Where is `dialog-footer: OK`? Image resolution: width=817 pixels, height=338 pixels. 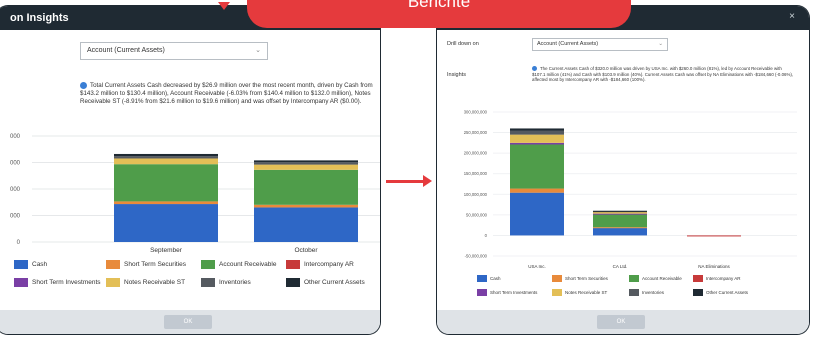 dialog-footer: OK is located at coordinates (190, 322).